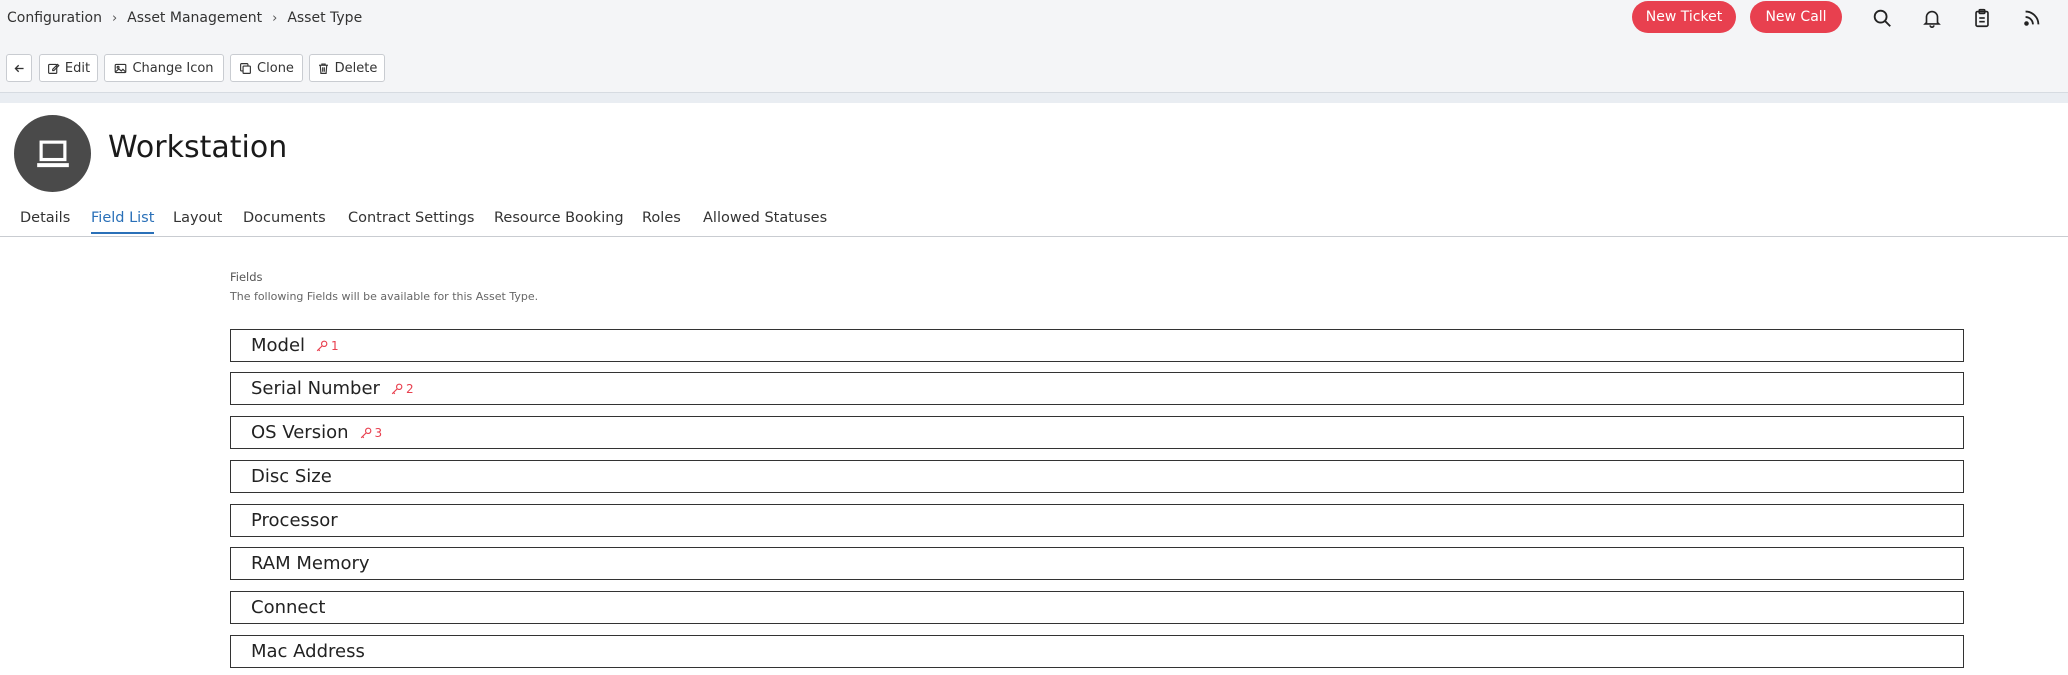 Image resolution: width=2068 pixels, height=675 pixels. What do you see at coordinates (288, 607) in the screenshot?
I see `field-name: Connect` at bounding box center [288, 607].